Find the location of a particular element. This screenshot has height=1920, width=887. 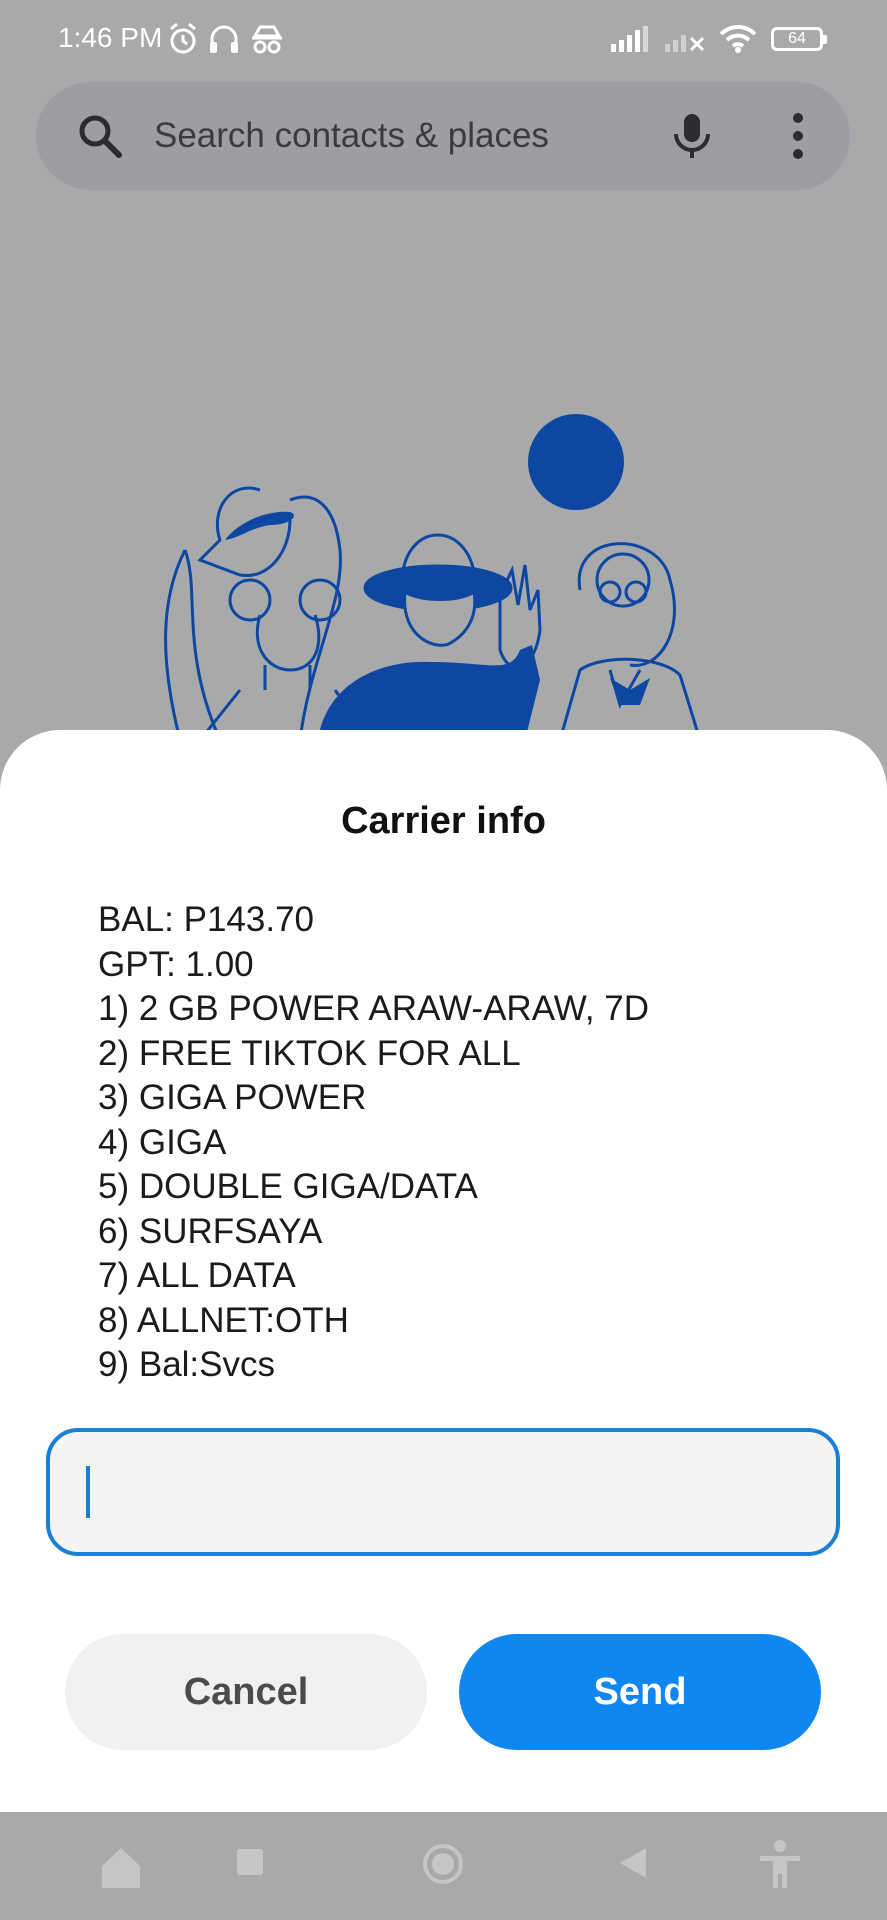

incognito-icon is located at coordinates (267, 39).